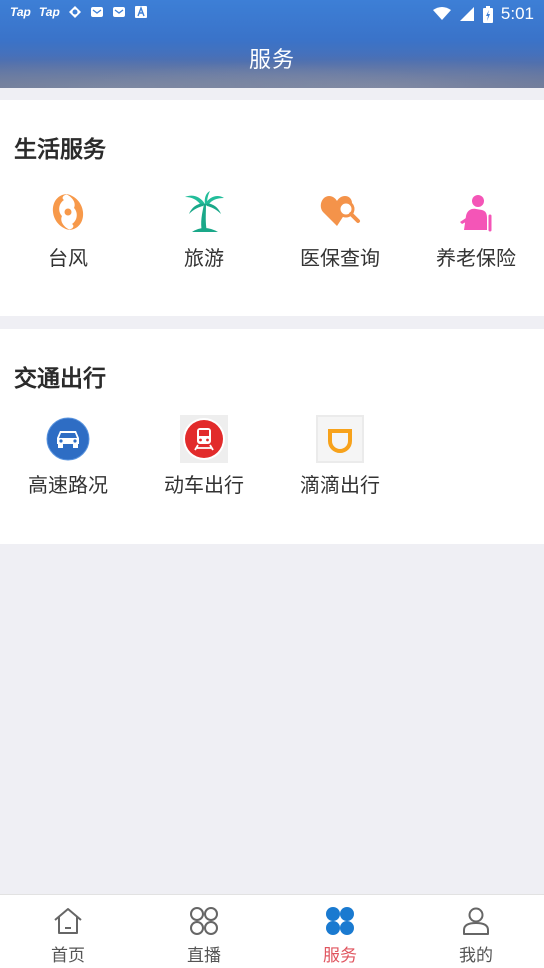 The height and width of the screenshot is (968, 544). I want to click on home-icon, so click(68, 921).